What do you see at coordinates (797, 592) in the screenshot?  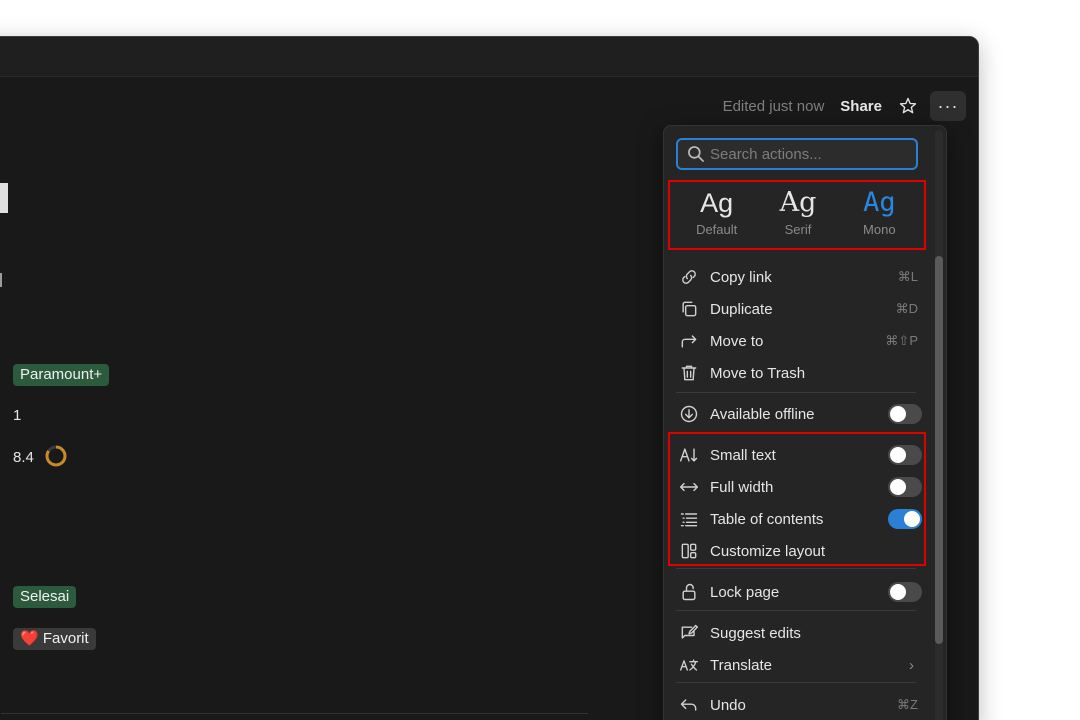 I see `menu-item-lock-page: Lock page` at bounding box center [797, 592].